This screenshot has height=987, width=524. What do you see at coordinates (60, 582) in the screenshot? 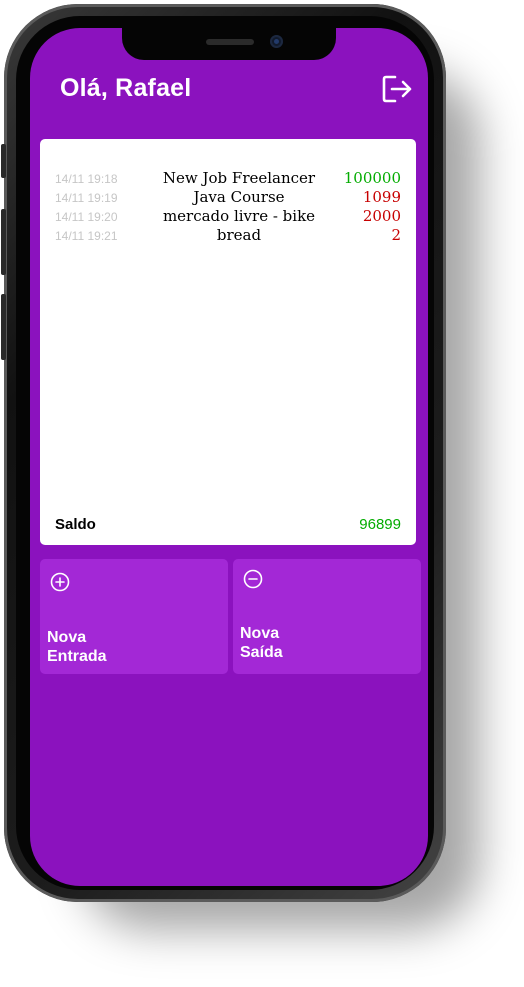
I see `plus-circle-icon` at bounding box center [60, 582].